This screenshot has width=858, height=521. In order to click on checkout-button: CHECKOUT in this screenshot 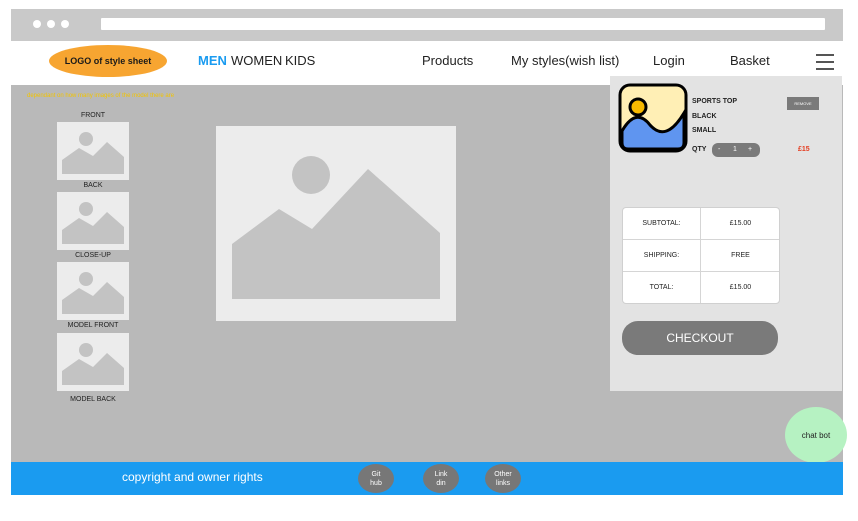, I will do `click(700, 338)`.